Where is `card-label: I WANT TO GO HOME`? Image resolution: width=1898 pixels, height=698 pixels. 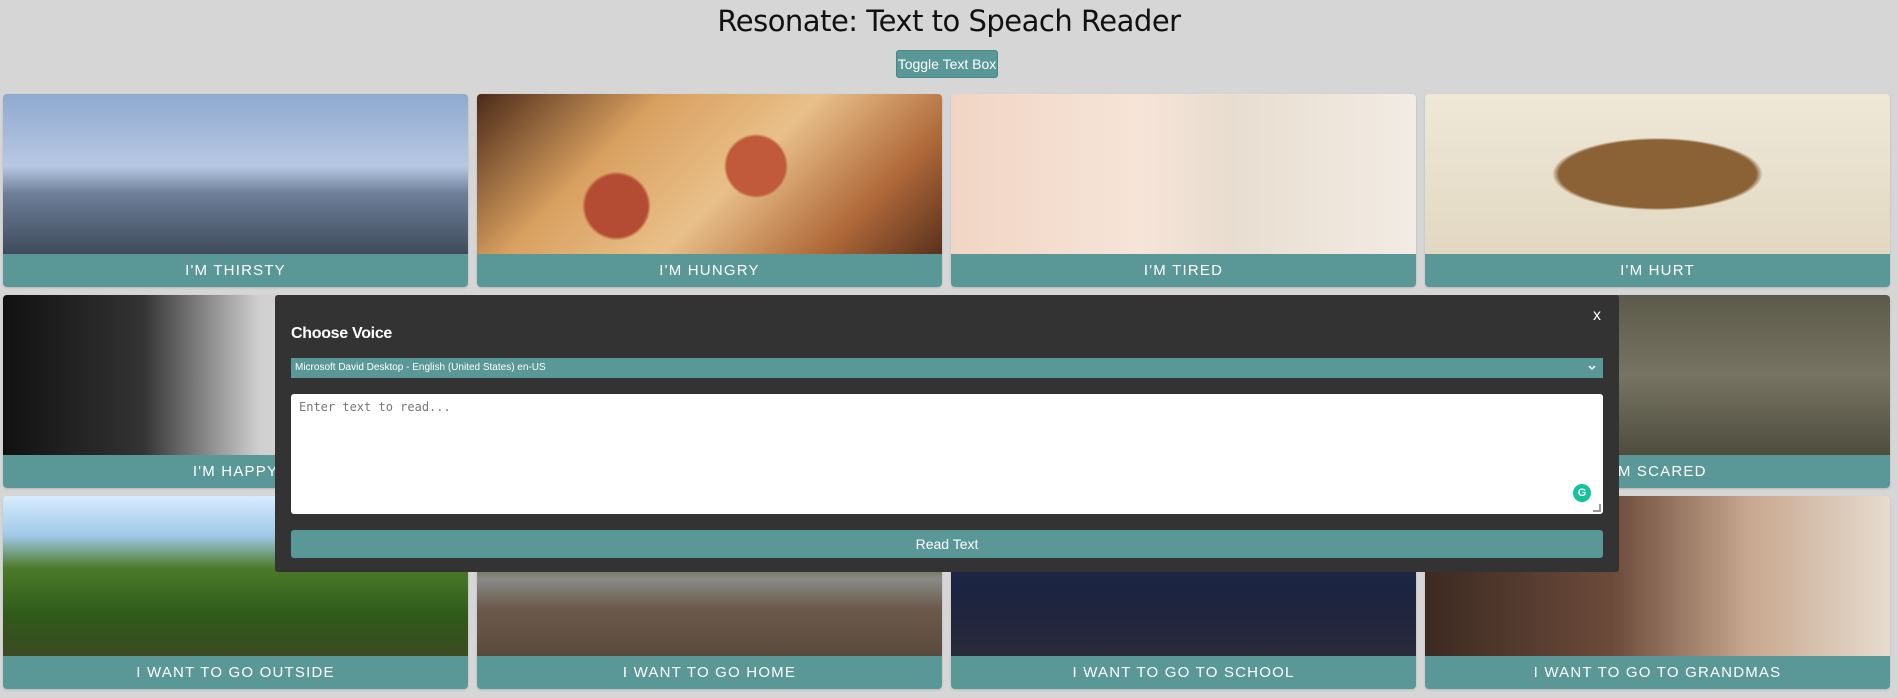 card-label: I WANT TO GO HOME is located at coordinates (709, 672).